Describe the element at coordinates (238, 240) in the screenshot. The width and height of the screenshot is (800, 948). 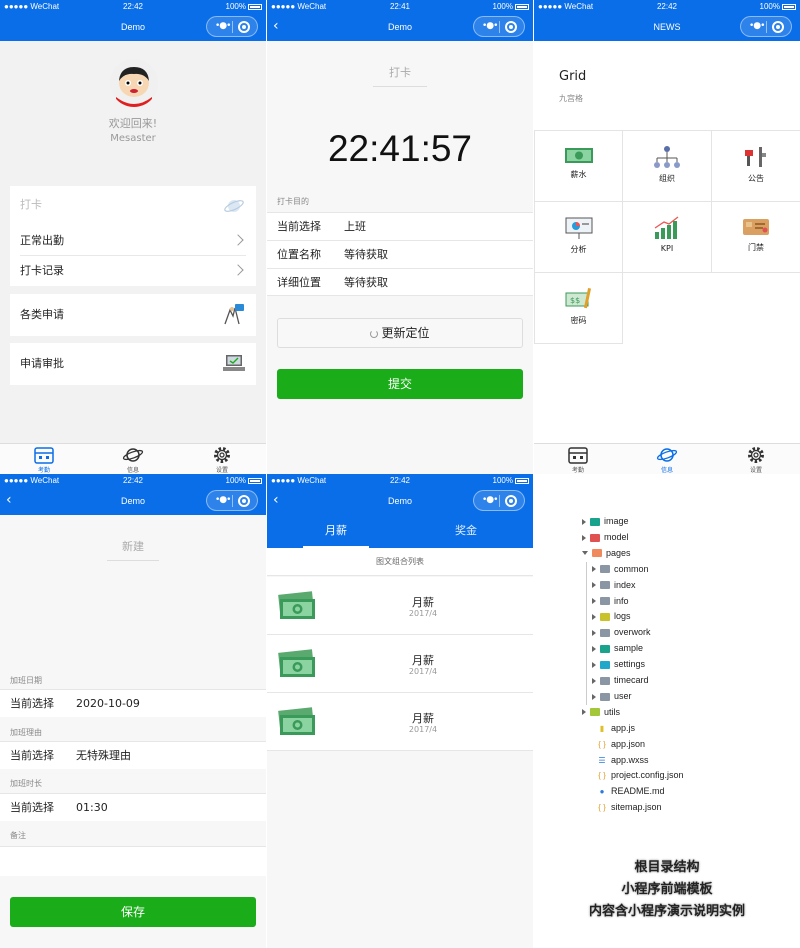
I see `chevron-right-icon` at that location.